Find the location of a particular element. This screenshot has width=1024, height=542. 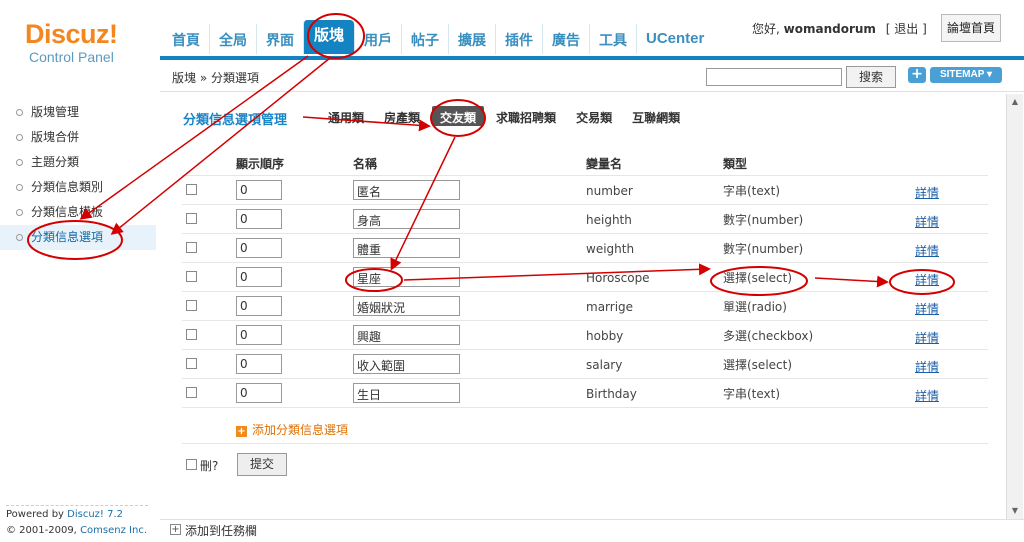

tab-internet: 互聯網類 is located at coordinates (656, 116).